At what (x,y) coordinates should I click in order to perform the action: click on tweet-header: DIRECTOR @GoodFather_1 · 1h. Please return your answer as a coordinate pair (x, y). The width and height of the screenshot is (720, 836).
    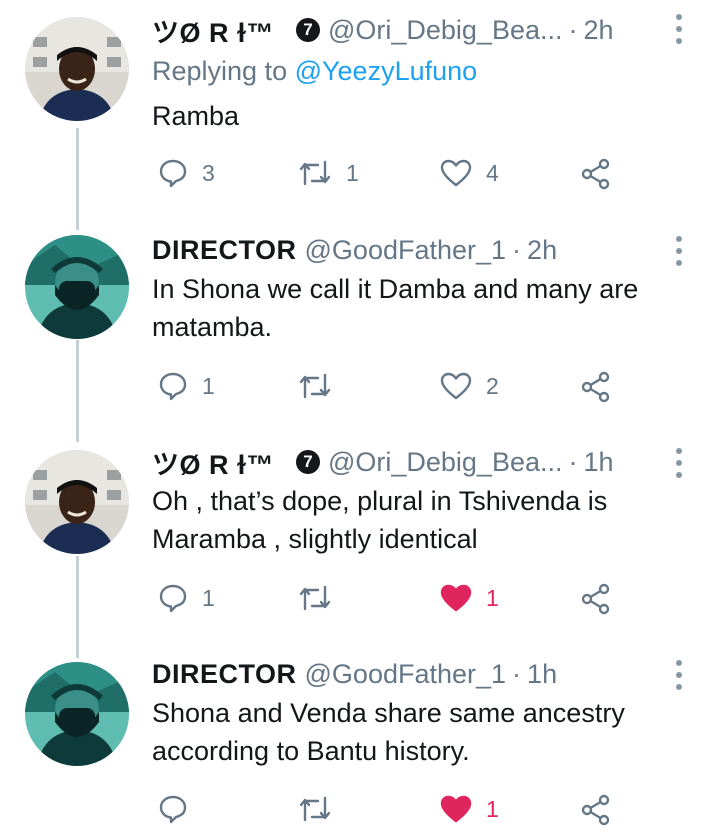
    Looking at the image, I should click on (354, 674).